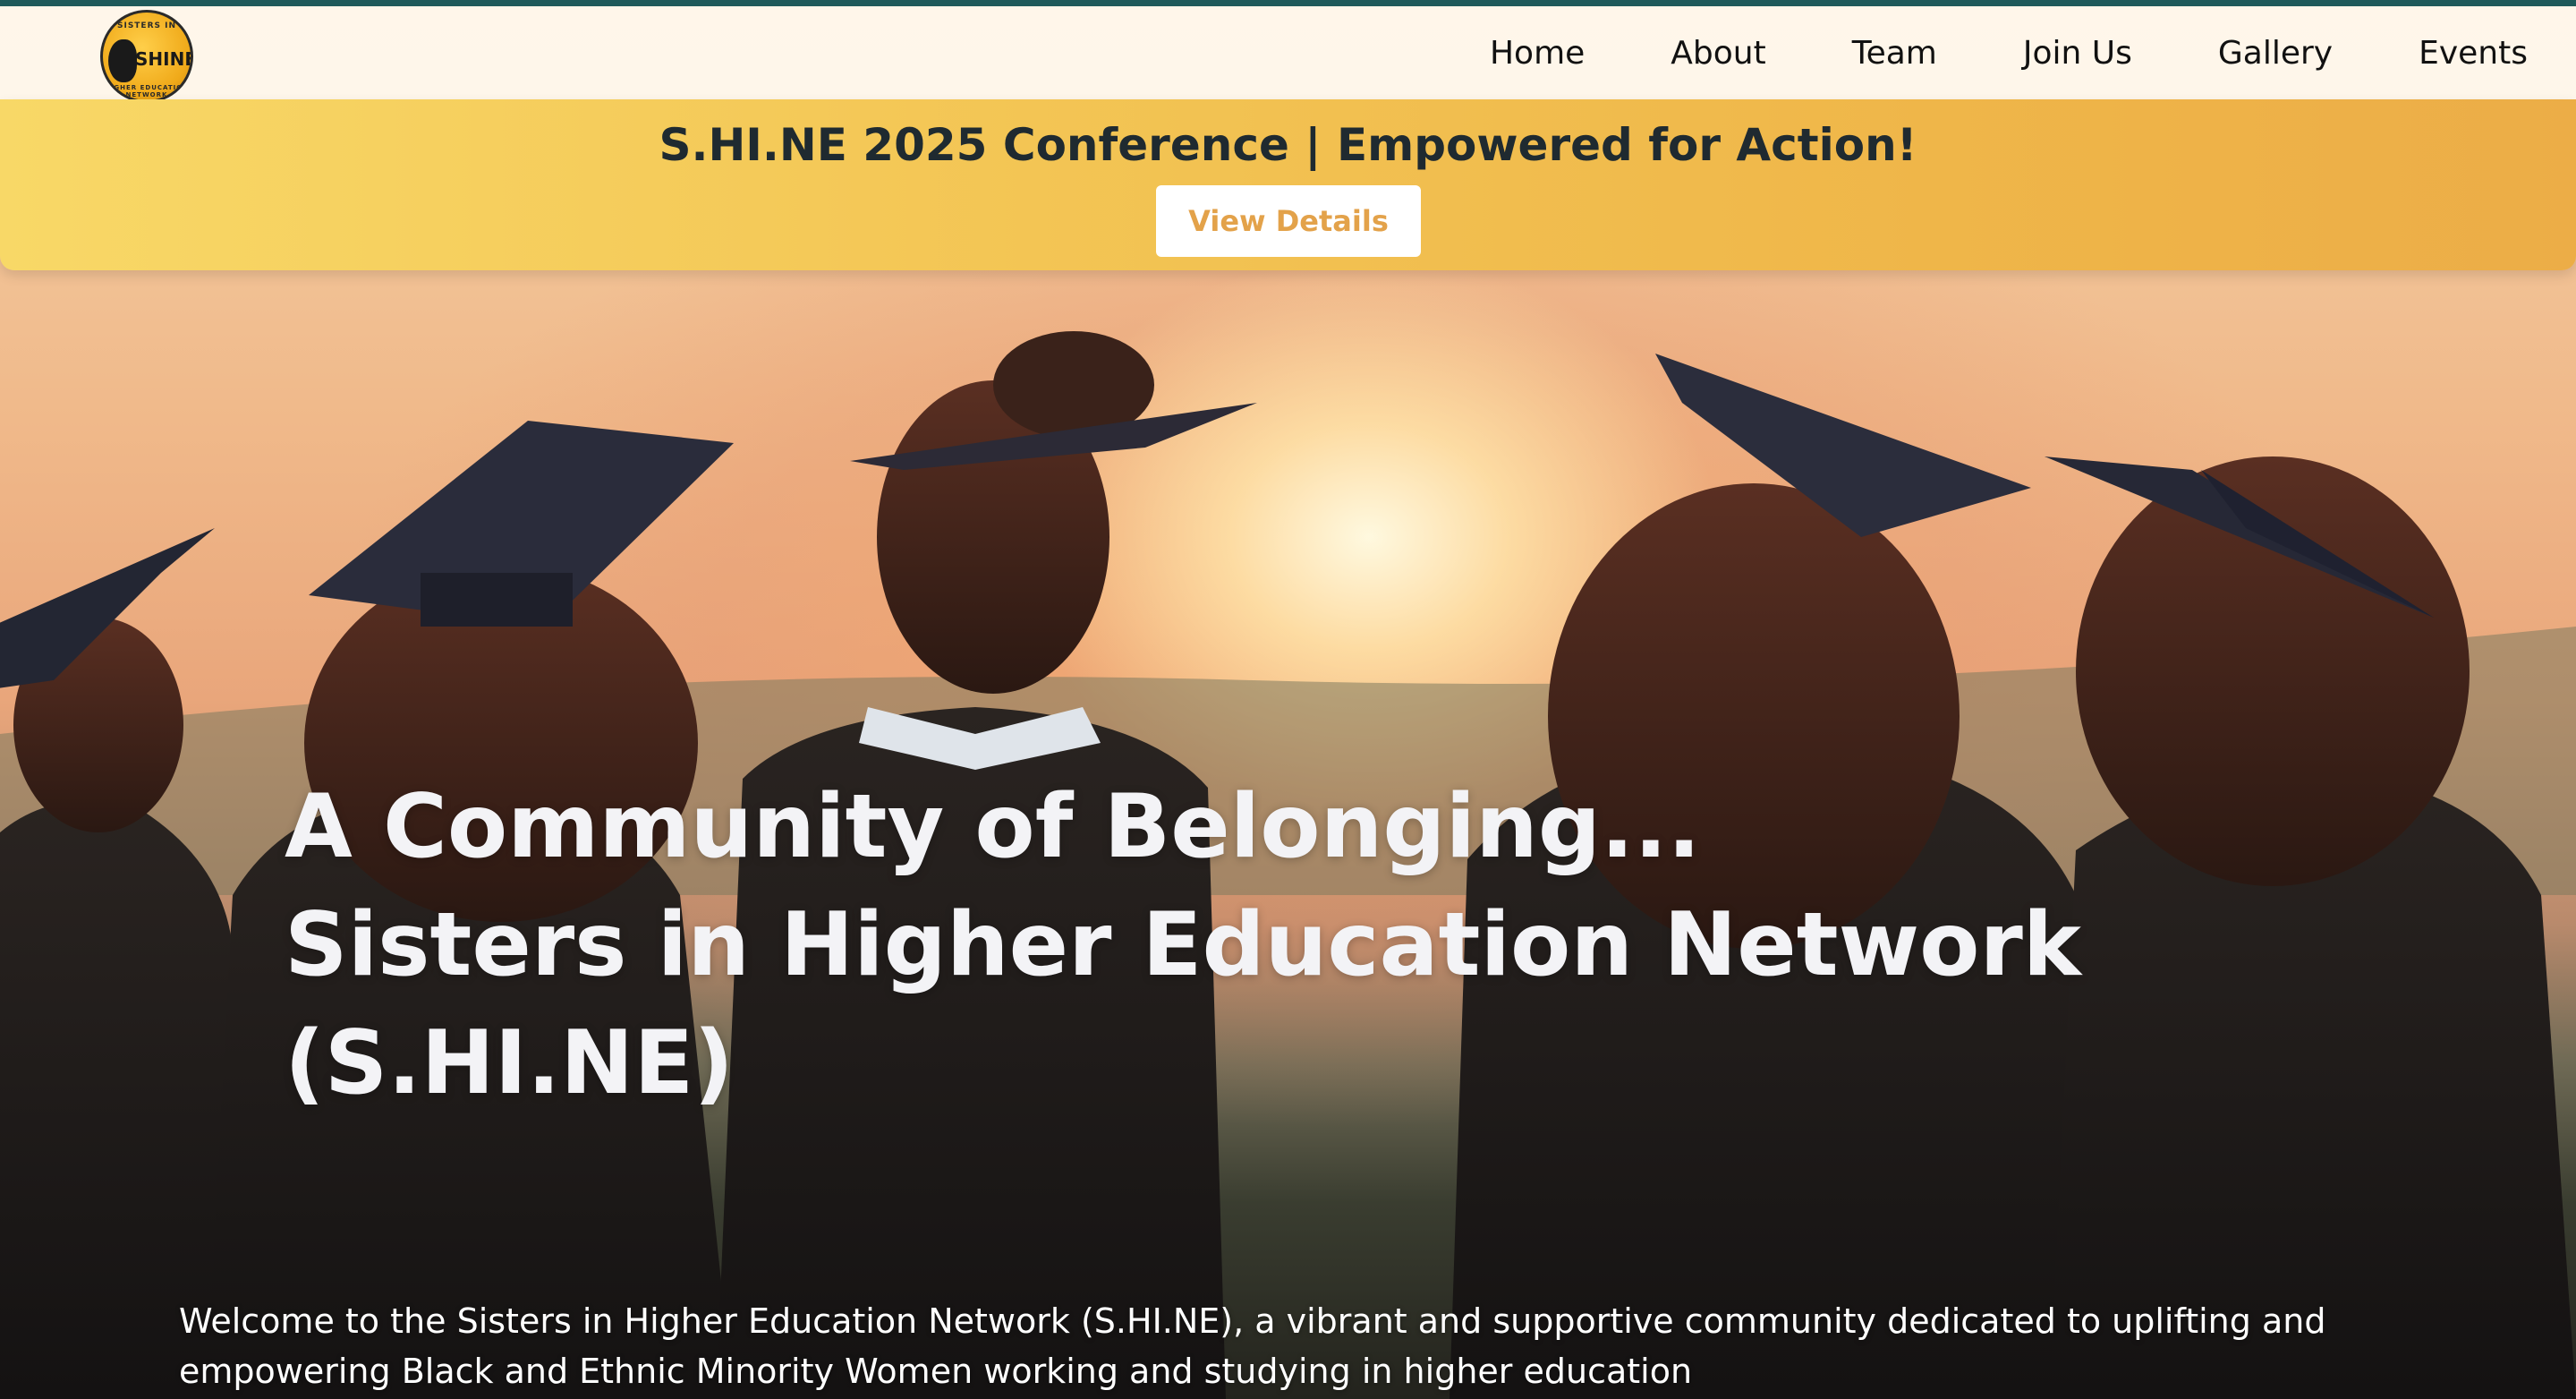 The height and width of the screenshot is (1399, 2576). Describe the element at coordinates (2009, 52) in the screenshot. I see `main-nav: Home About Team Join Us Gallery Events` at that location.